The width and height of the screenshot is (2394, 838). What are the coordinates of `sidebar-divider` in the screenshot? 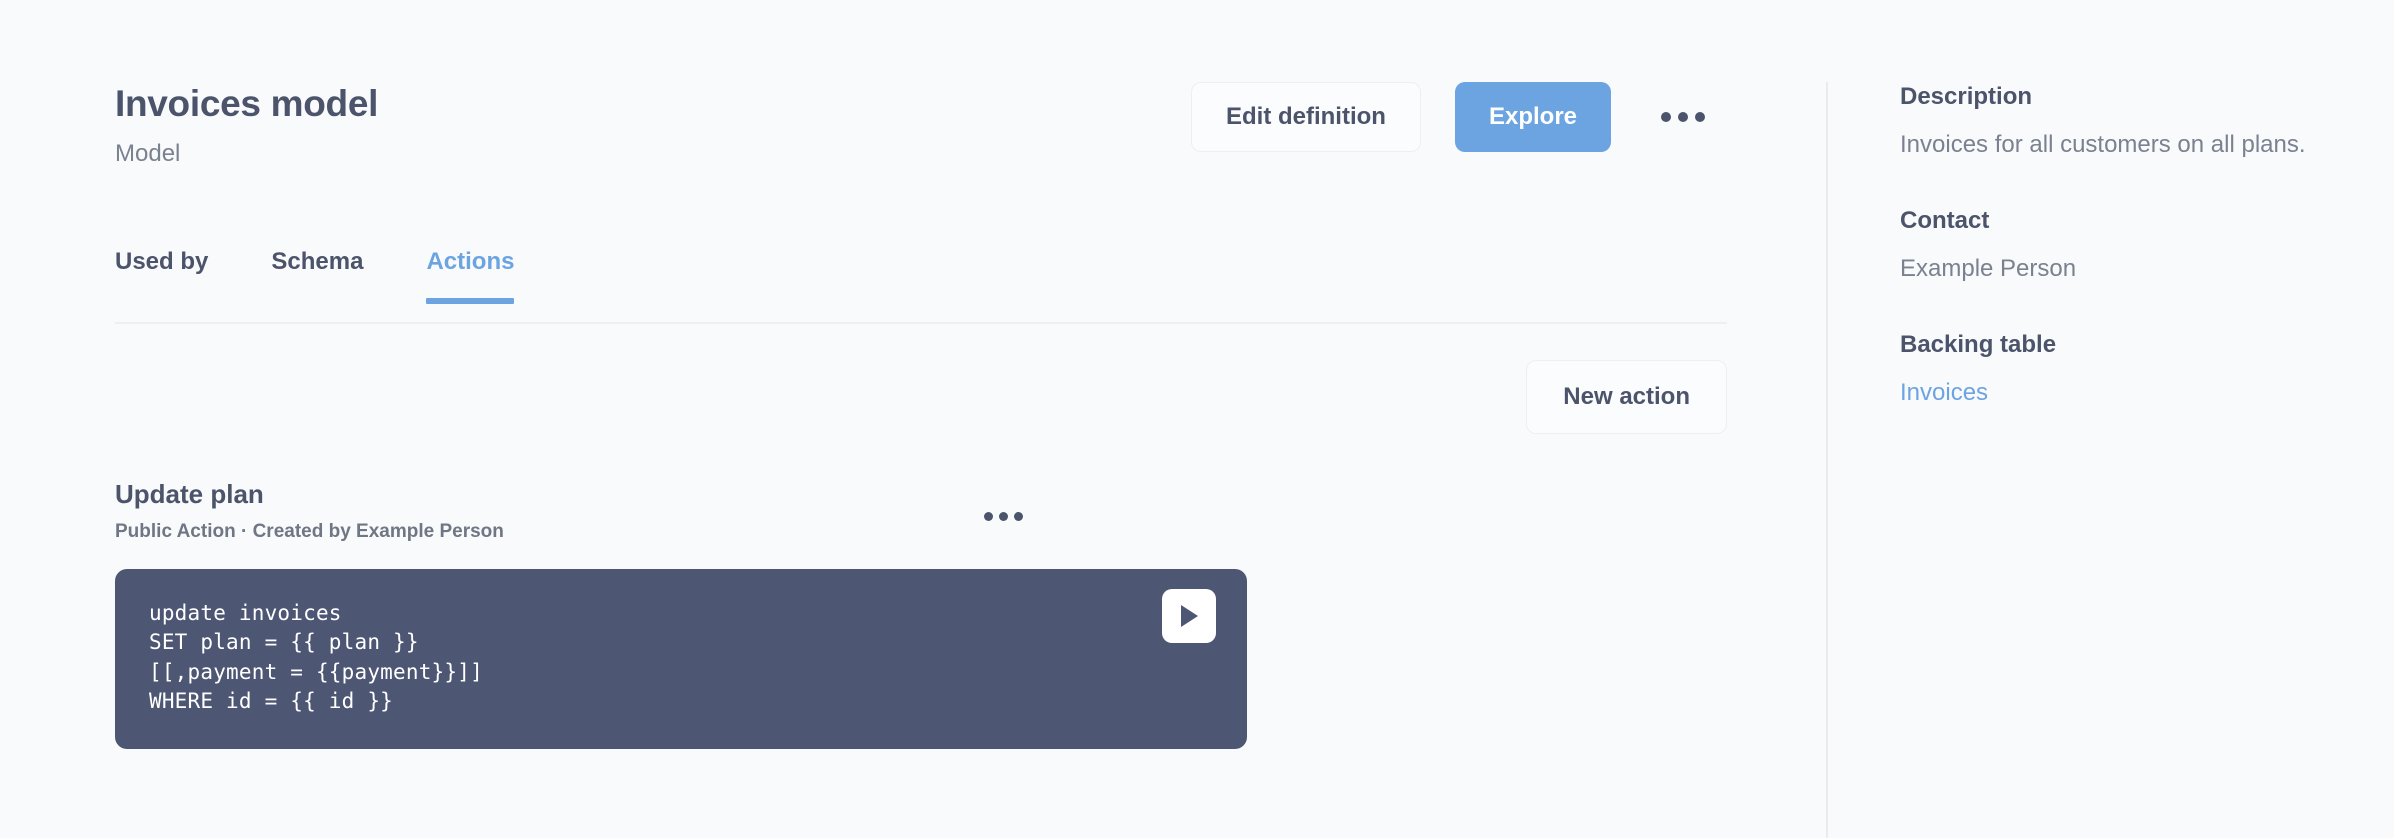 It's located at (1827, 460).